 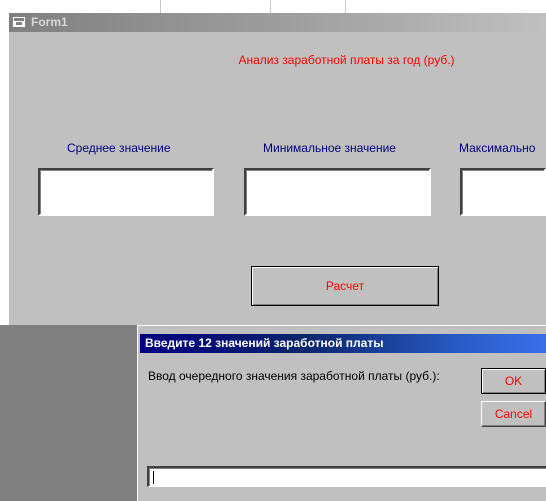 What do you see at coordinates (329, 148) in the screenshot?
I see `minimum-label: Минимальное значение` at bounding box center [329, 148].